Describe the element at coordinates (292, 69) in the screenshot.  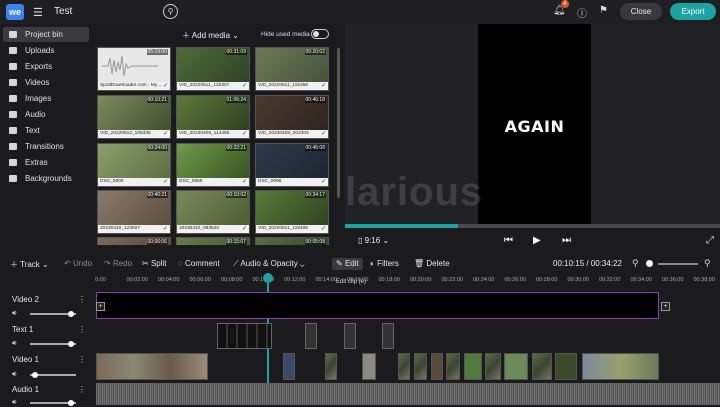
I see `media-tile: 00:20:02 VID_20220511_115258 ✓` at that location.